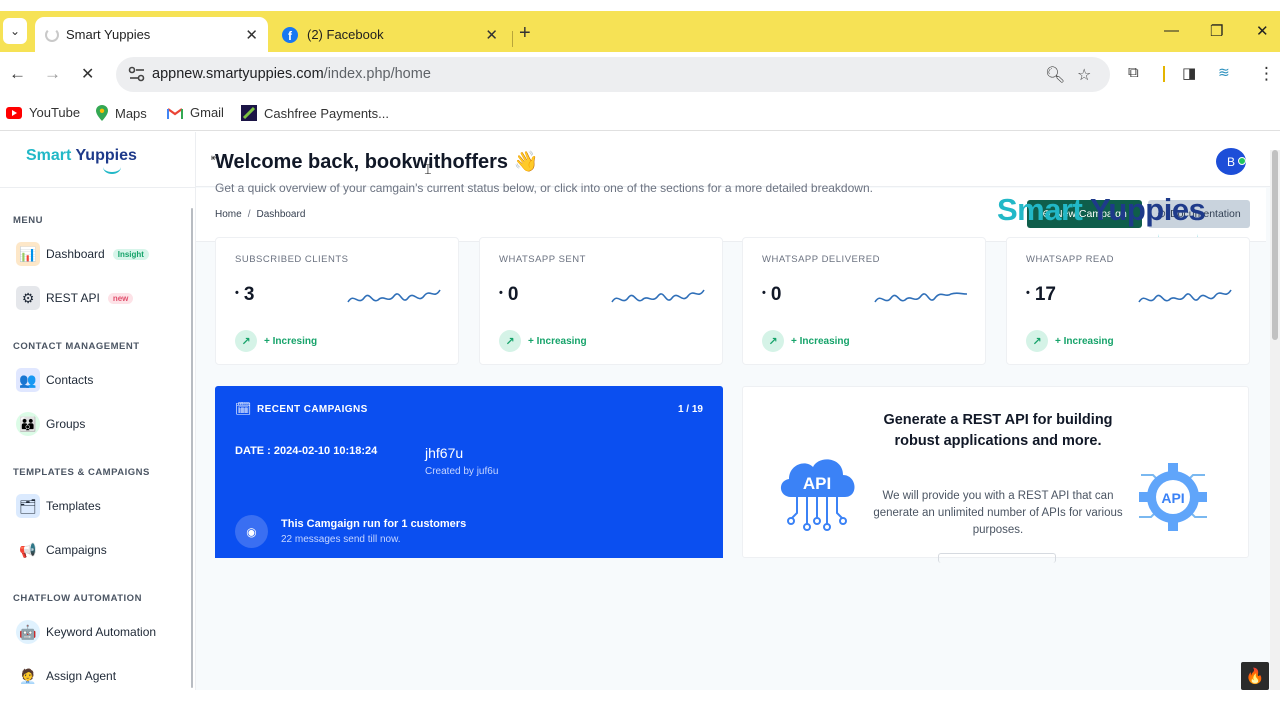  What do you see at coordinates (1242, 161) in the screenshot?
I see `online-status-dot` at bounding box center [1242, 161].